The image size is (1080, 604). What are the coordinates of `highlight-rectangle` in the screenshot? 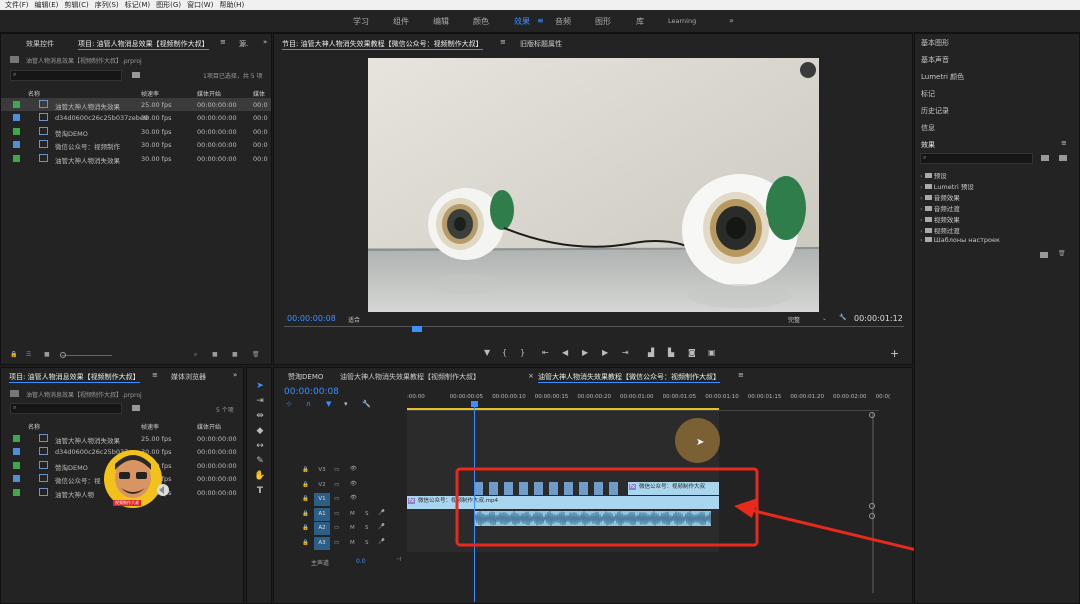 It's located at (607, 507).